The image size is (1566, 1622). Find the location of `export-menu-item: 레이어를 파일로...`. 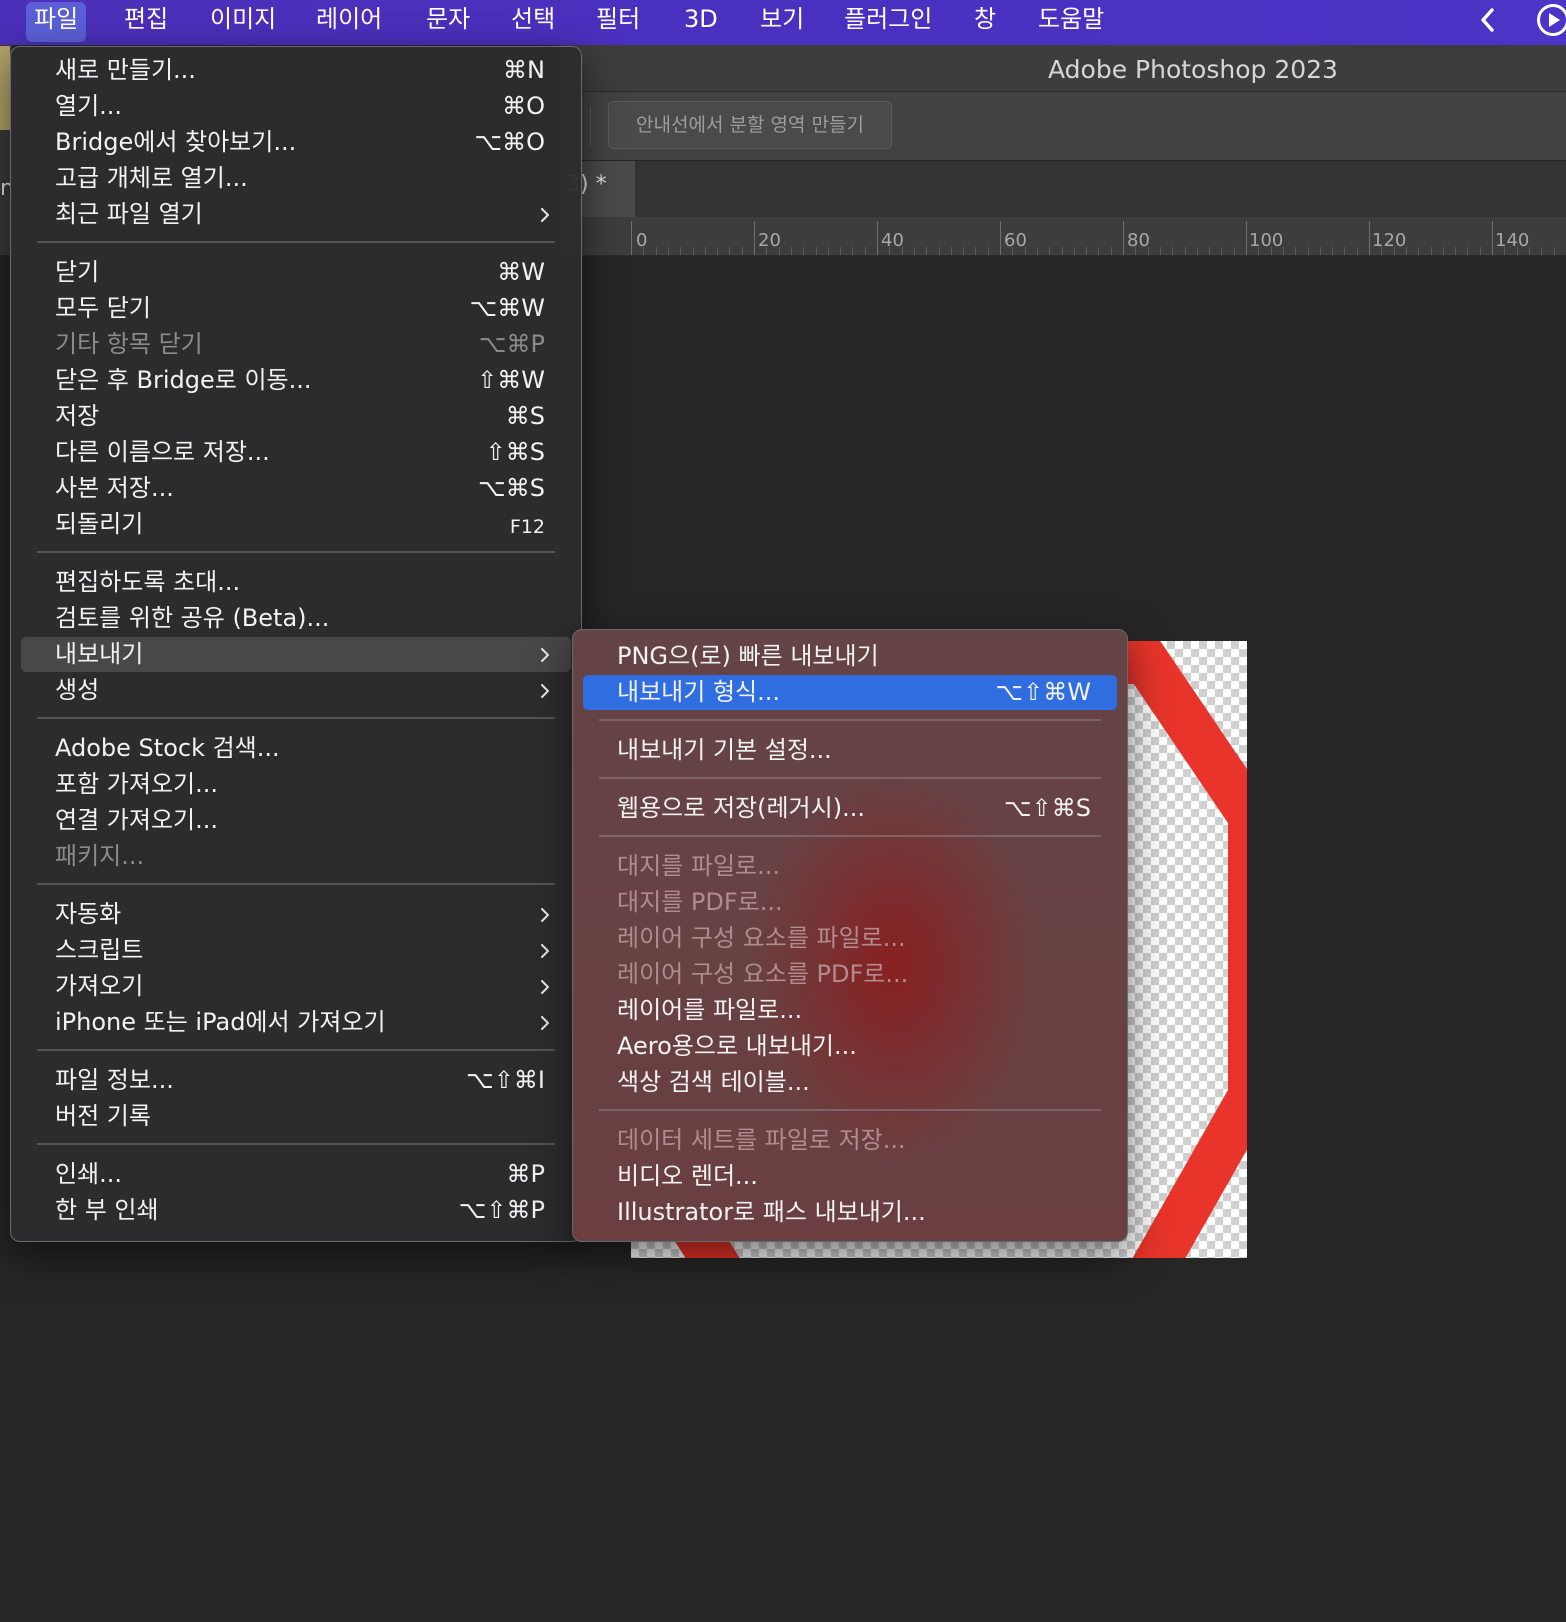

export-menu-item: 레이어를 파일로... is located at coordinates (850, 1010).